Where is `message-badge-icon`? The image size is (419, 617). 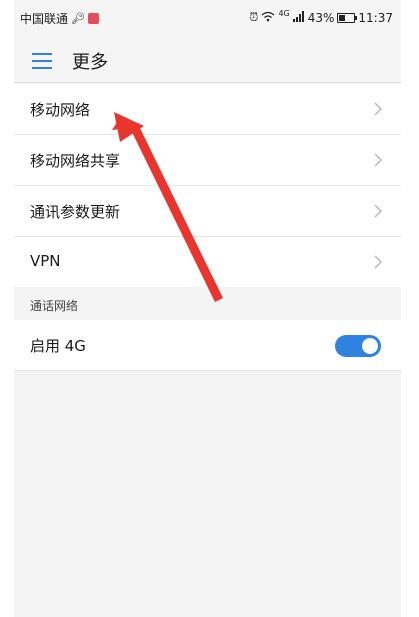
message-badge-icon is located at coordinates (93, 18).